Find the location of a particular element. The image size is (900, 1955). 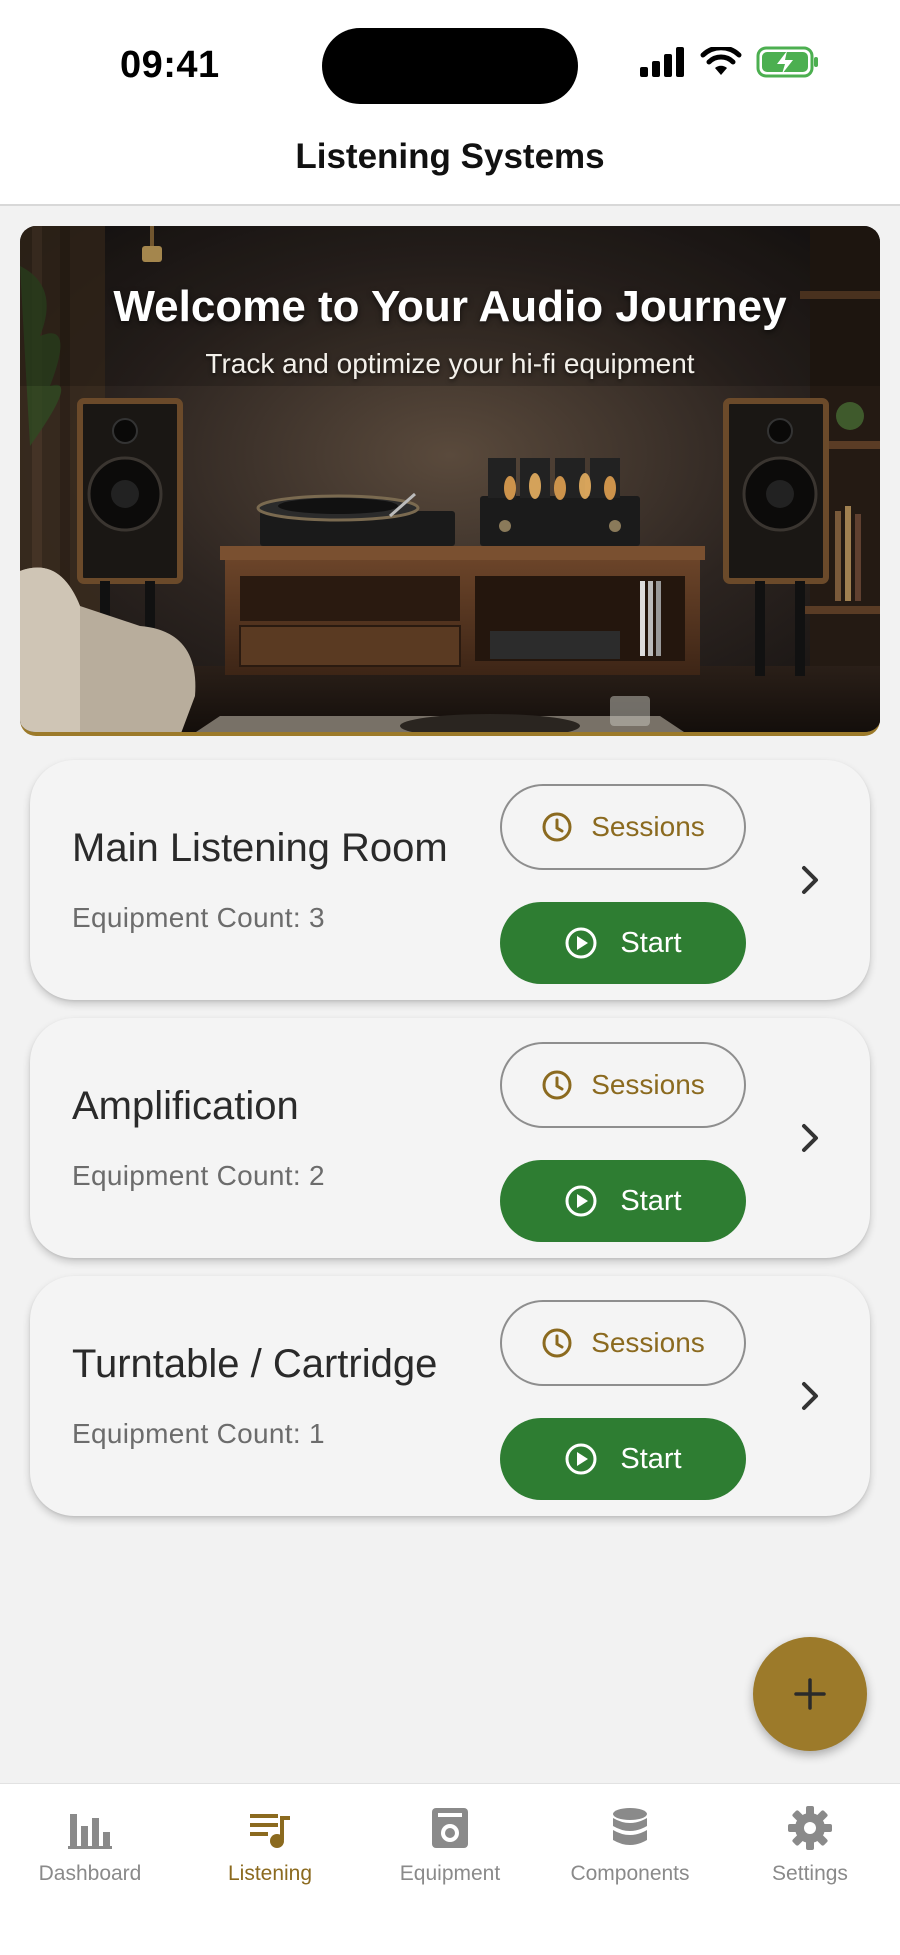

gear-icon is located at coordinates (810, 1828).